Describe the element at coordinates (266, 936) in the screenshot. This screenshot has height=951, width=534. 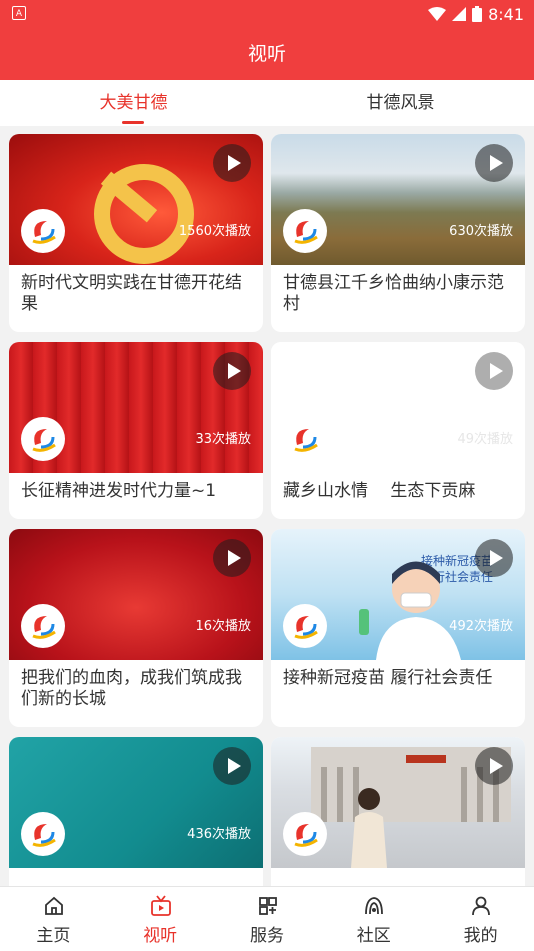
I see `nav-label: 服务` at that location.